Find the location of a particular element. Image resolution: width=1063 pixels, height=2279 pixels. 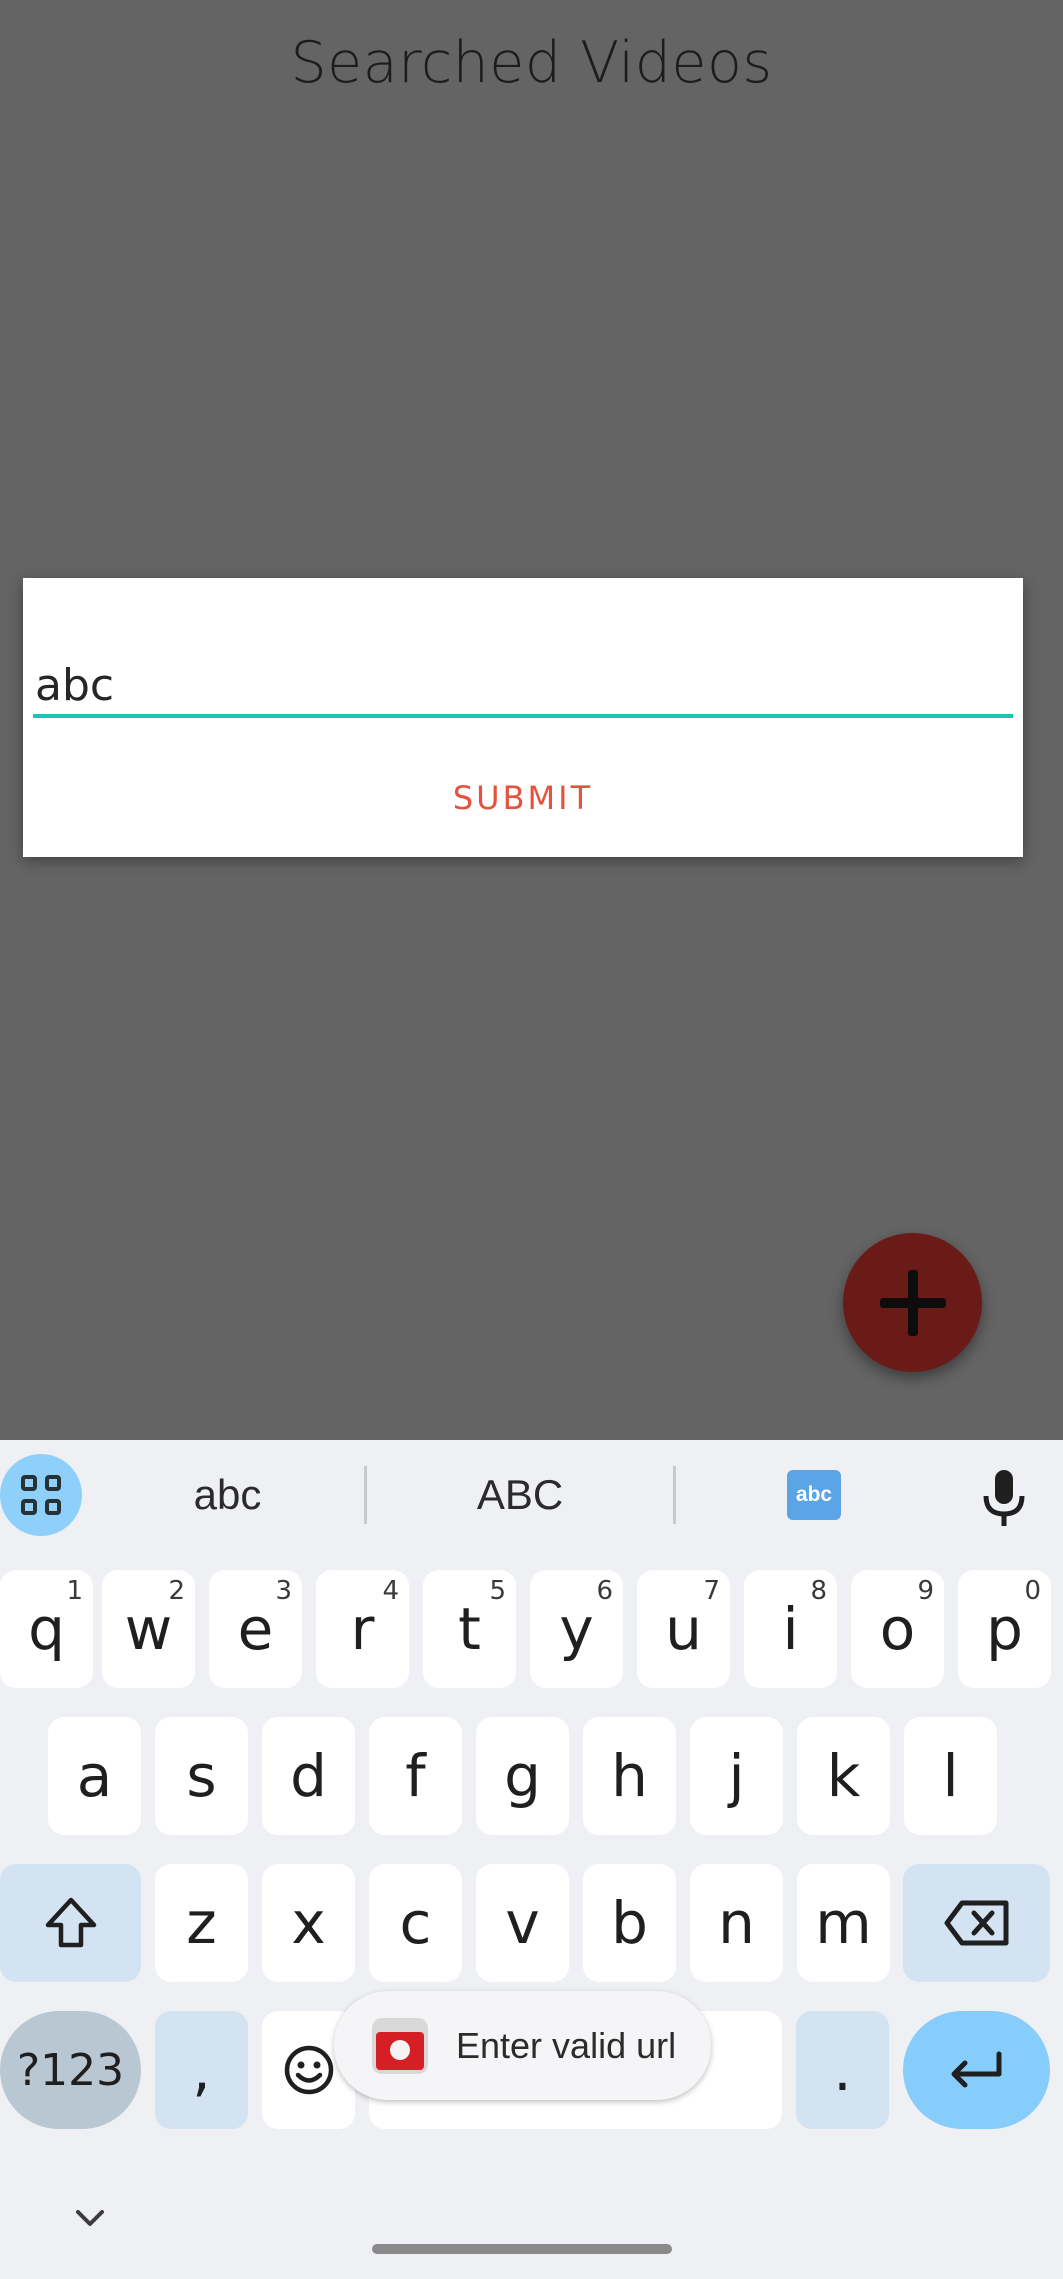

key-label: a is located at coordinates (94, 1776).